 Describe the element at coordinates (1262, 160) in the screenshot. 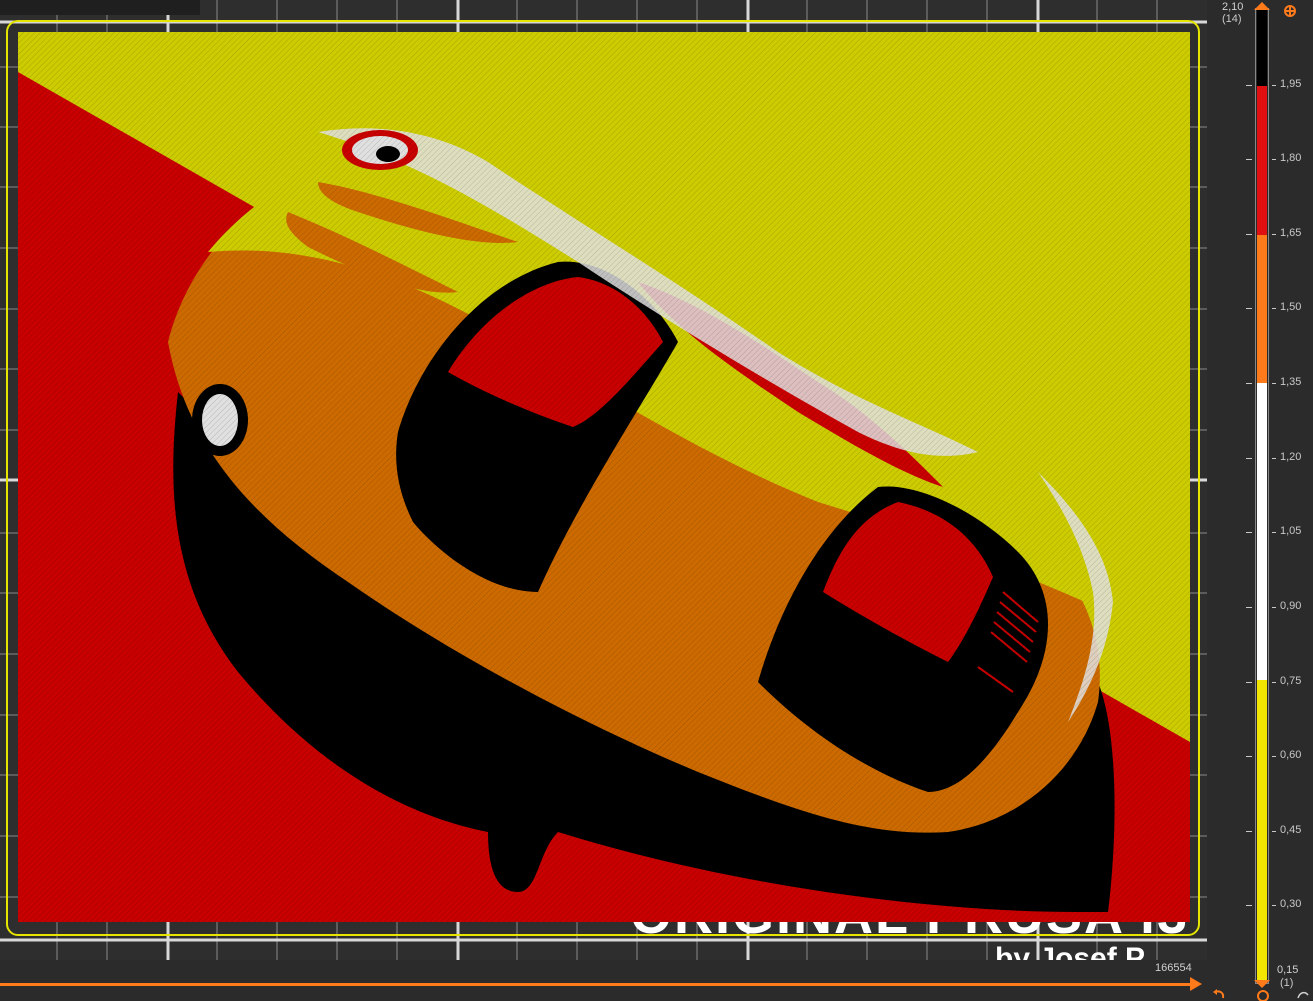

I see `layer-segment-red` at that location.